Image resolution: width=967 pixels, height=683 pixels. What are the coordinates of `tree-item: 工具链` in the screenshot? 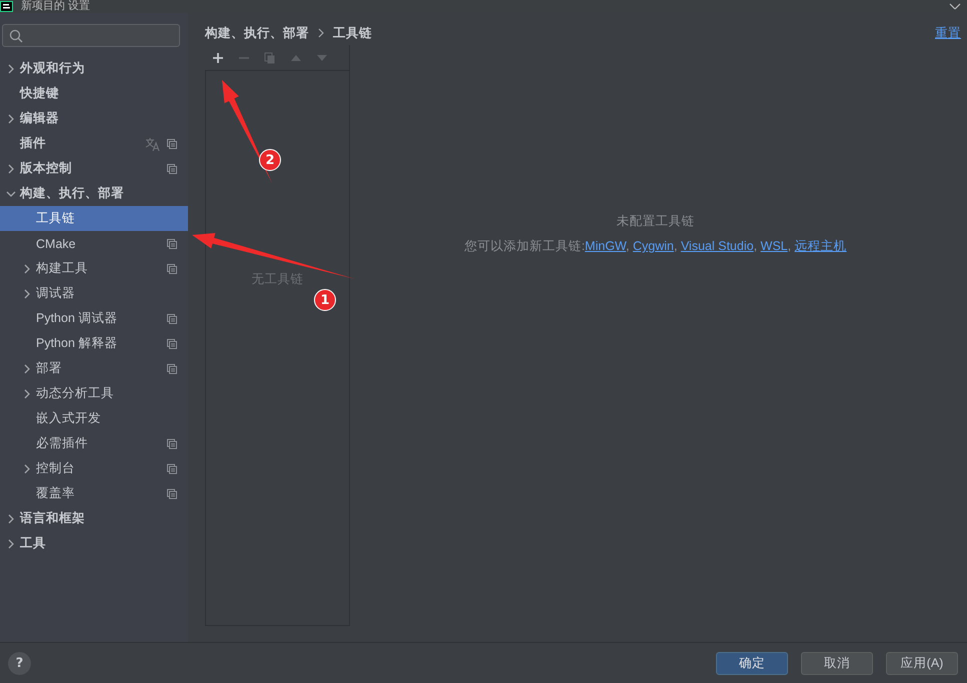 It's located at (94, 218).